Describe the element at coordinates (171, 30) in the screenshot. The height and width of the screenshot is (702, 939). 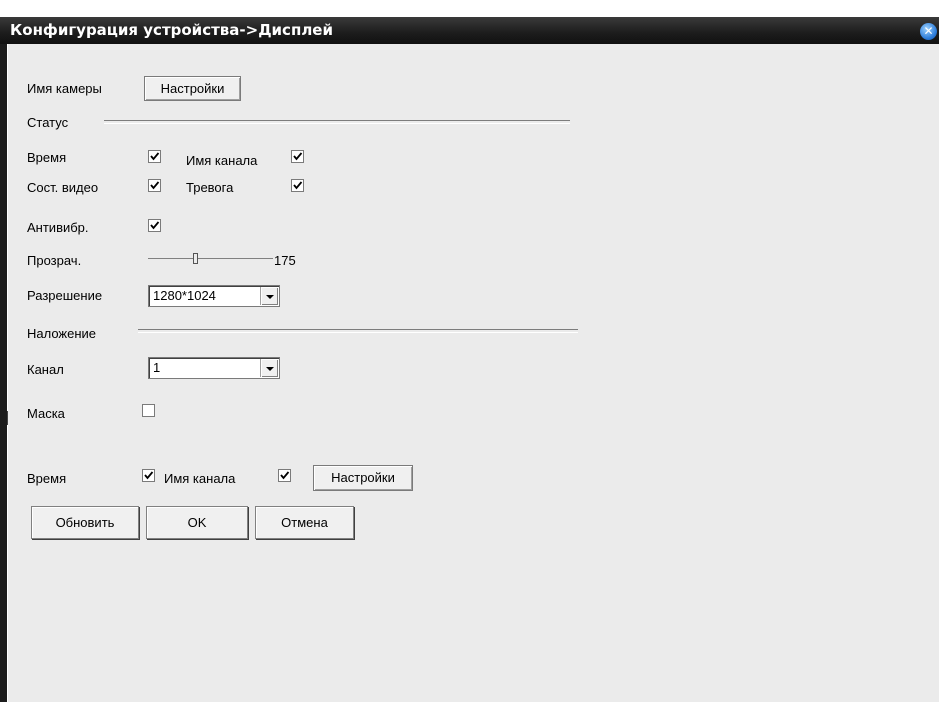
I see `window-title: Конфигурация устройства->Дисплей` at that location.